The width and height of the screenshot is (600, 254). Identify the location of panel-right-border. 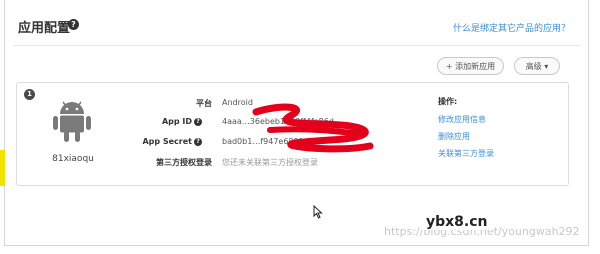
(588, 123).